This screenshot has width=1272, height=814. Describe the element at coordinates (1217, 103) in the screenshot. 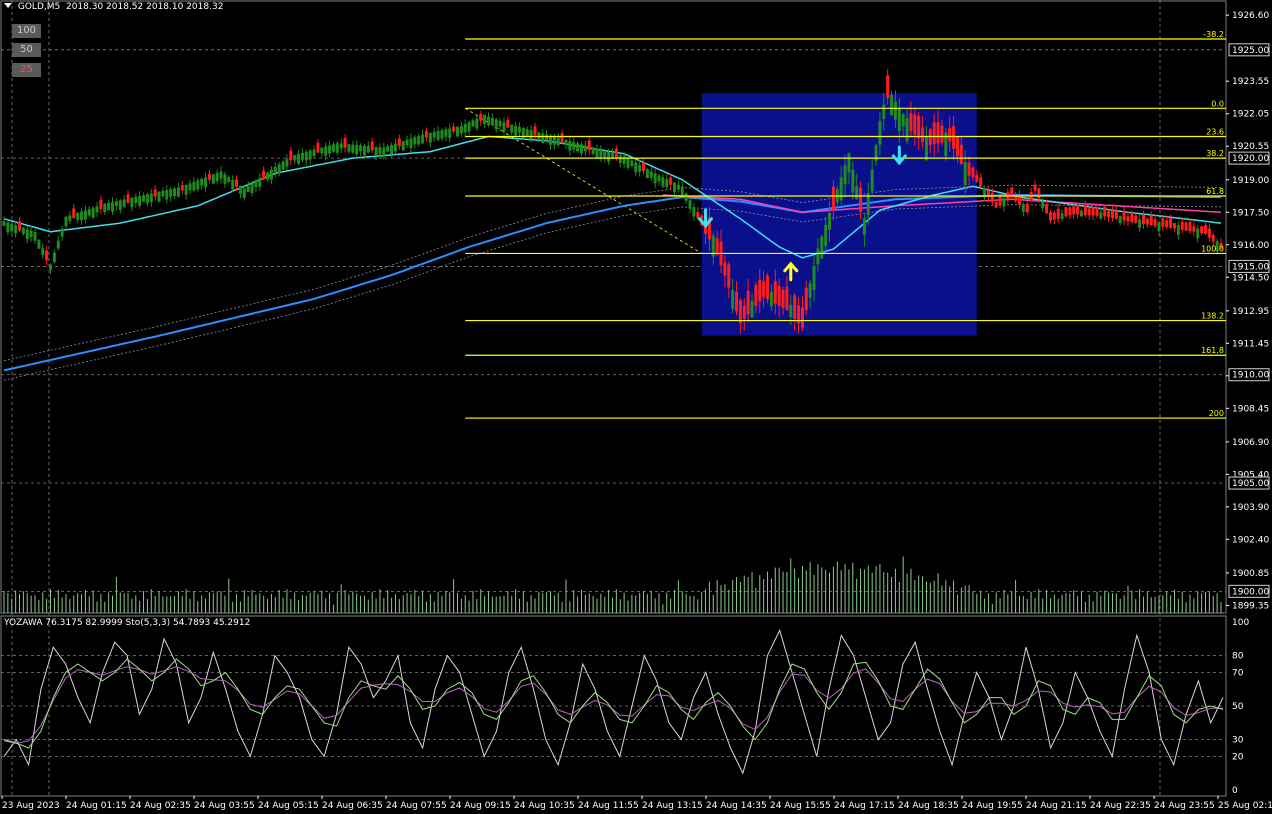

I see `fib-level-label: 0.0` at that location.